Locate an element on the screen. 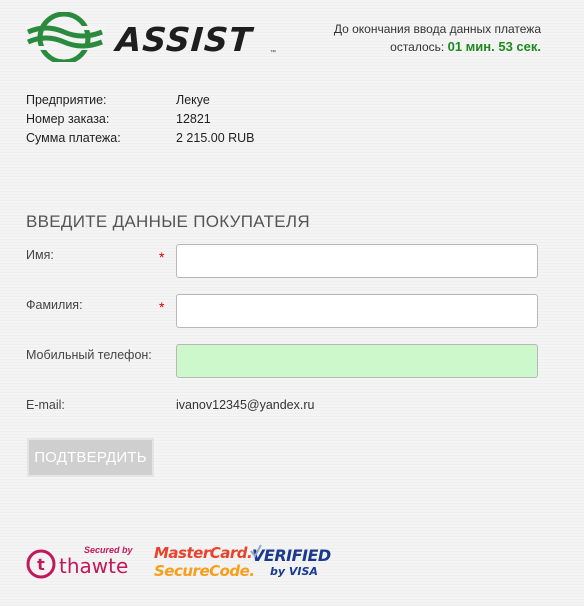 The width and height of the screenshot is (584, 606). assist-logo-icon is located at coordinates (66, 37).